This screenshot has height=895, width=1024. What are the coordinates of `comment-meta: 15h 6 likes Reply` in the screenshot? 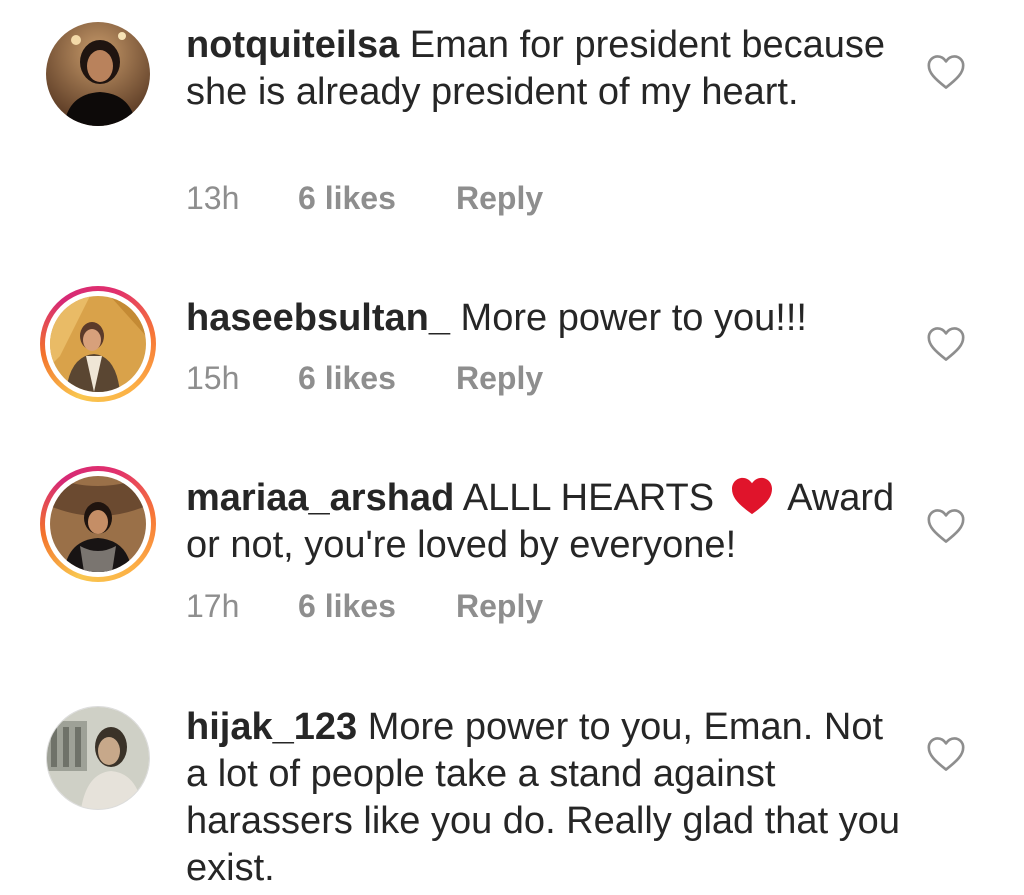 It's located at (364, 378).